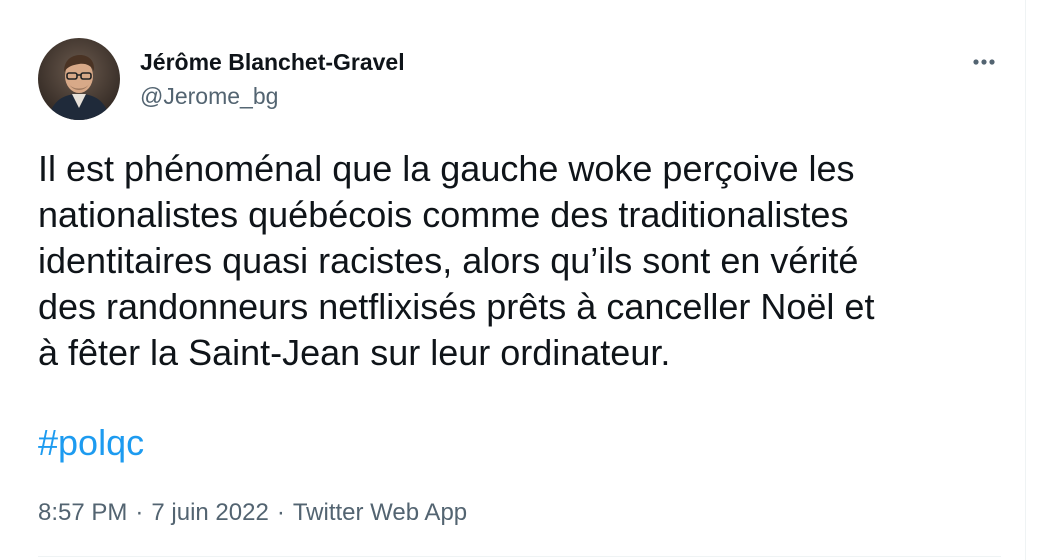  Describe the element at coordinates (272, 96) in the screenshot. I see `author-handle: @Jerome_bg` at that location.